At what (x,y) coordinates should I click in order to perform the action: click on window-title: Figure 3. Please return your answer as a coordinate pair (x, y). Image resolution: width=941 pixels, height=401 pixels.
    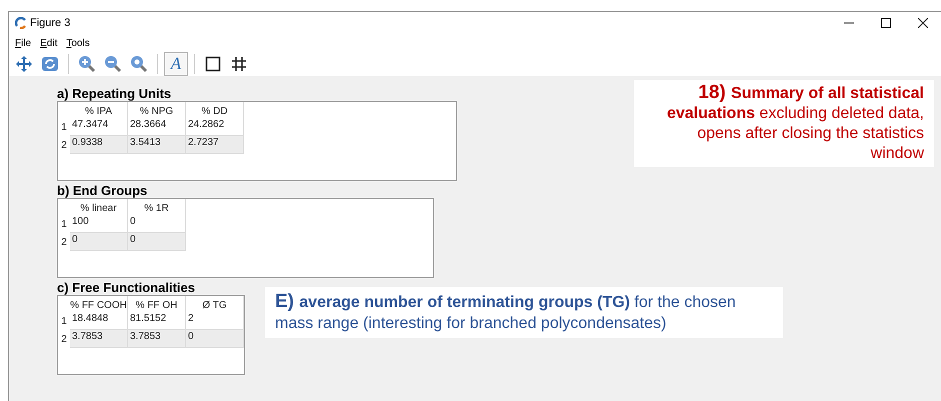
    Looking at the image, I should click on (50, 23).